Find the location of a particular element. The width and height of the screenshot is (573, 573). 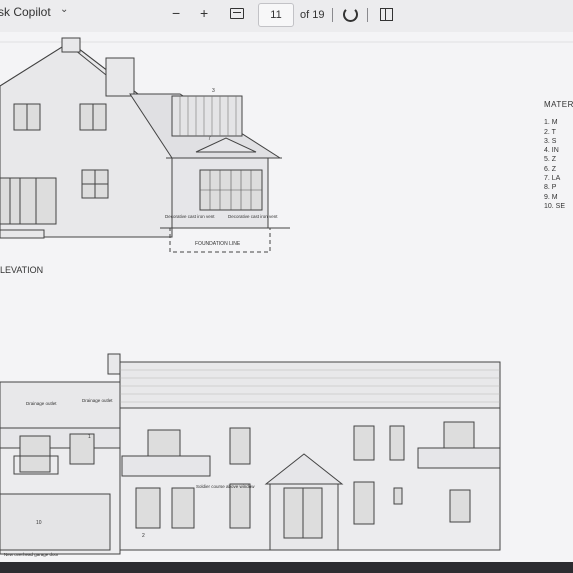

rotate-icon is located at coordinates (350, 14).